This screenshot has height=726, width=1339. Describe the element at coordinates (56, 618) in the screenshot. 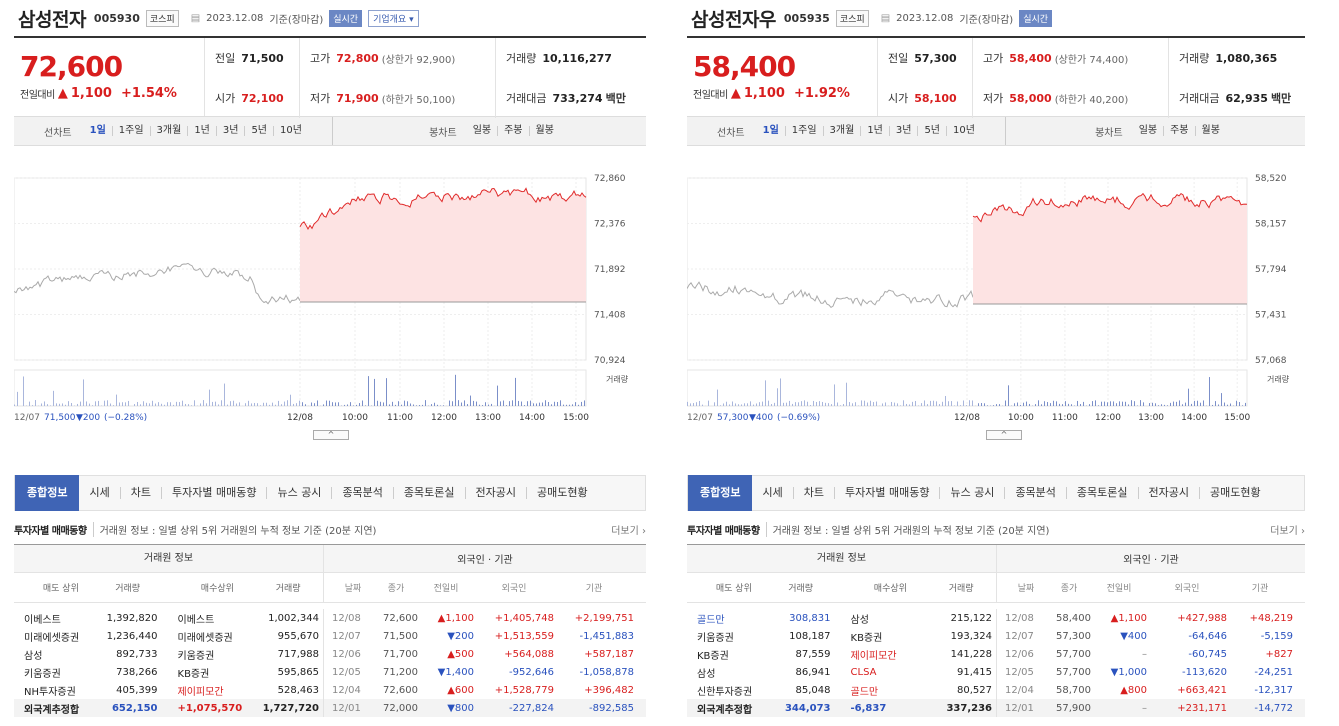

I see `top-seller: 이베스트` at that location.